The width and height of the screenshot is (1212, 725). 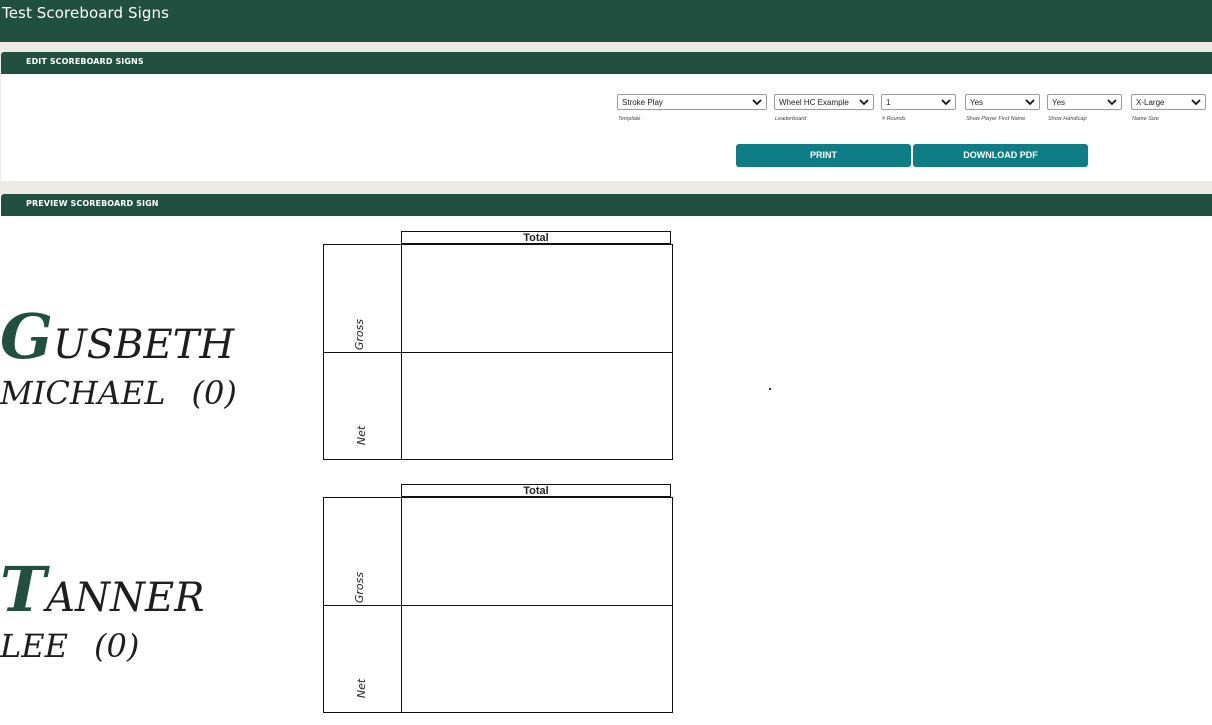 I want to click on last-name-initial: T, so click(x=23, y=589).